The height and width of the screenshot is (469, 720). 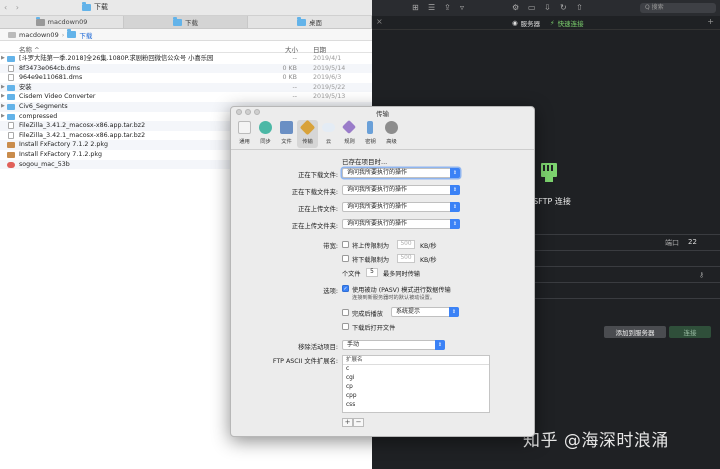 I want to click on tab-label: 同步, so click(x=265, y=142).